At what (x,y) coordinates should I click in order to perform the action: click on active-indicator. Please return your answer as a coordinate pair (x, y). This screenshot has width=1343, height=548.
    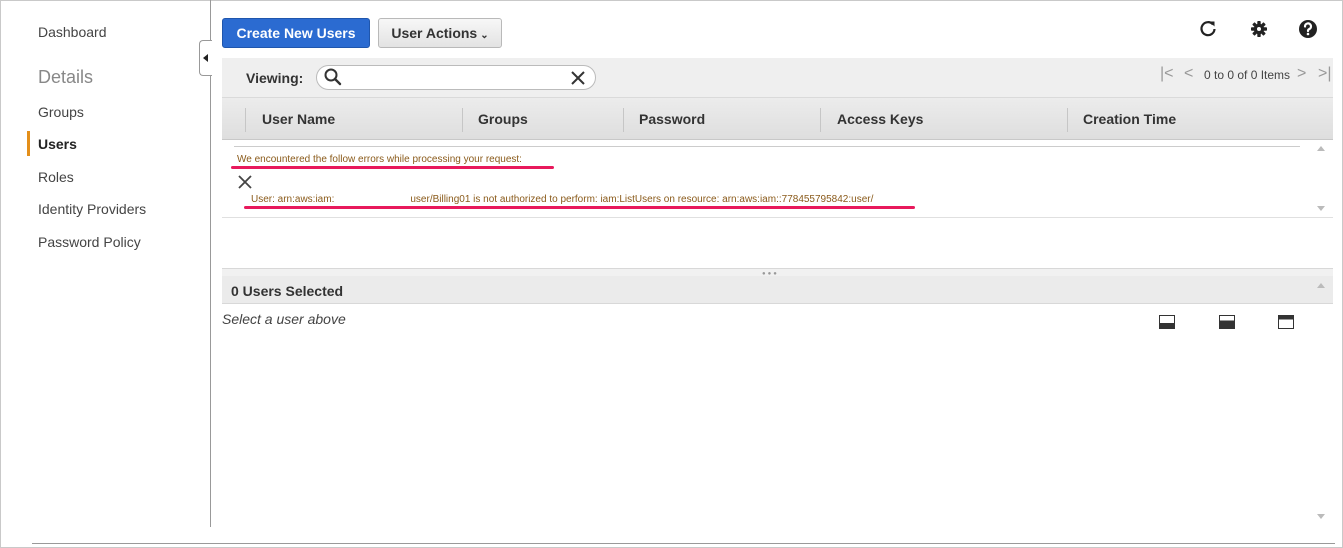
    Looking at the image, I should click on (28, 143).